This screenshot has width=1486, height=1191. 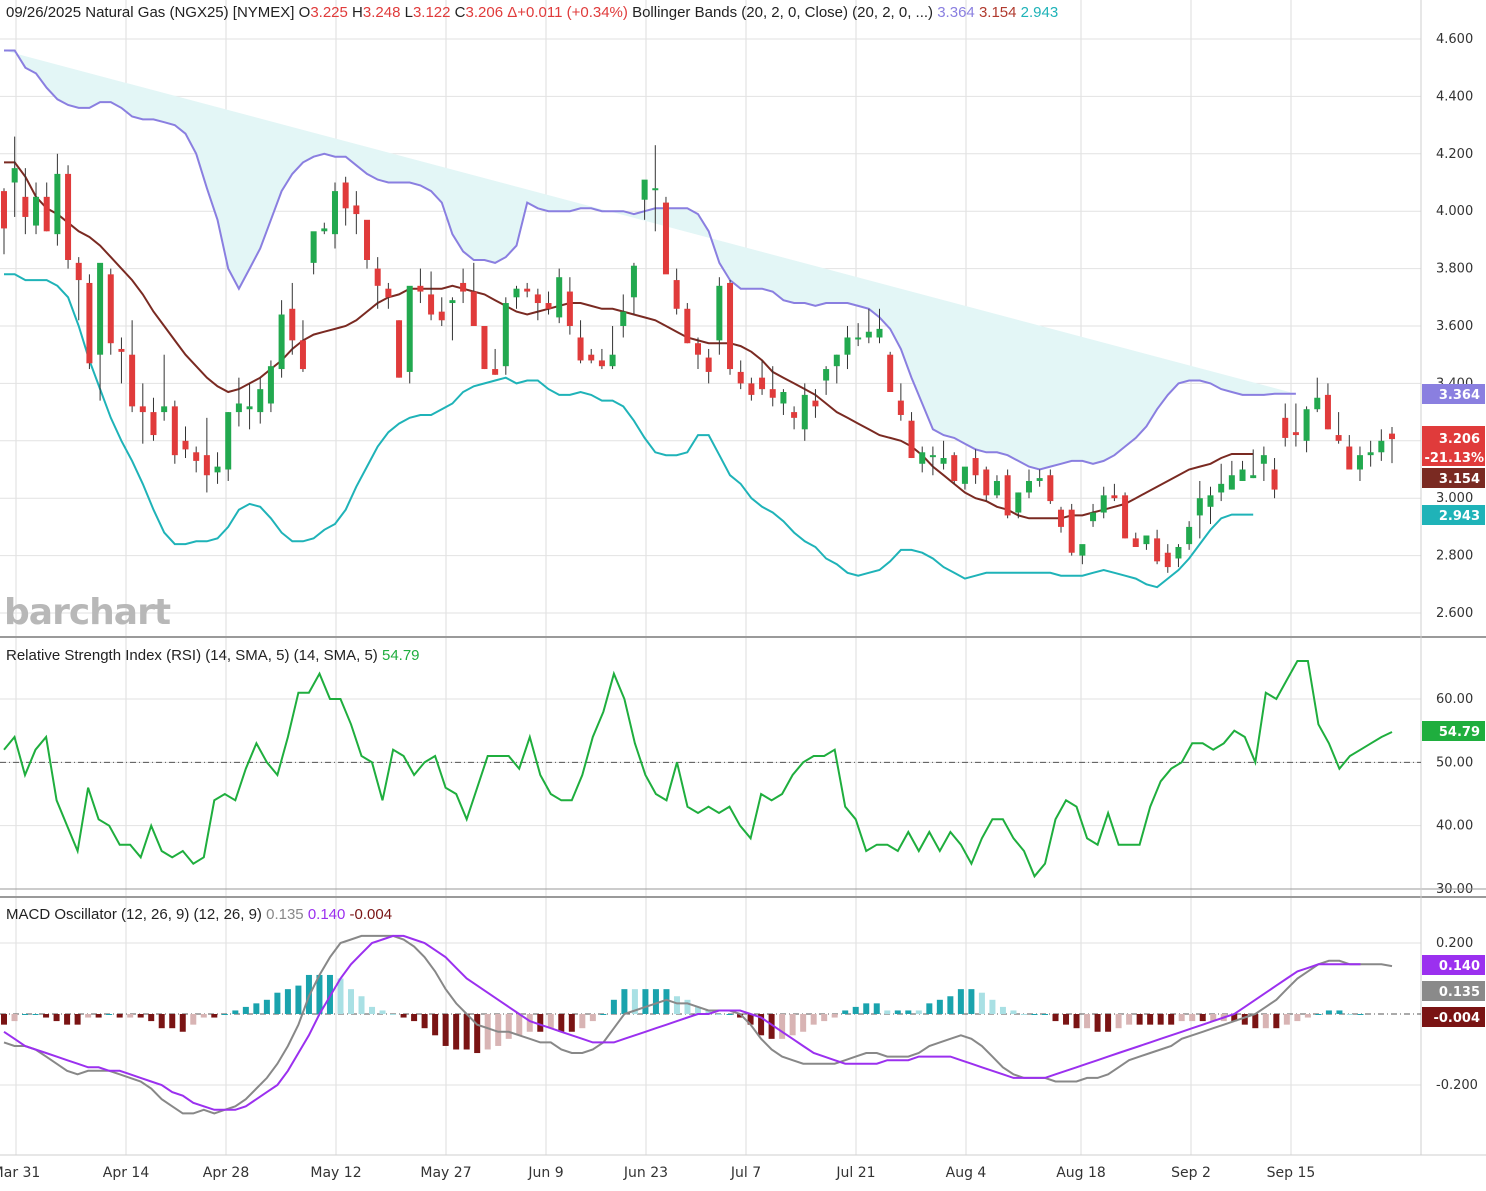 What do you see at coordinates (1291, 1173) in the screenshot?
I see `x-tick-label: Sep 15` at bounding box center [1291, 1173].